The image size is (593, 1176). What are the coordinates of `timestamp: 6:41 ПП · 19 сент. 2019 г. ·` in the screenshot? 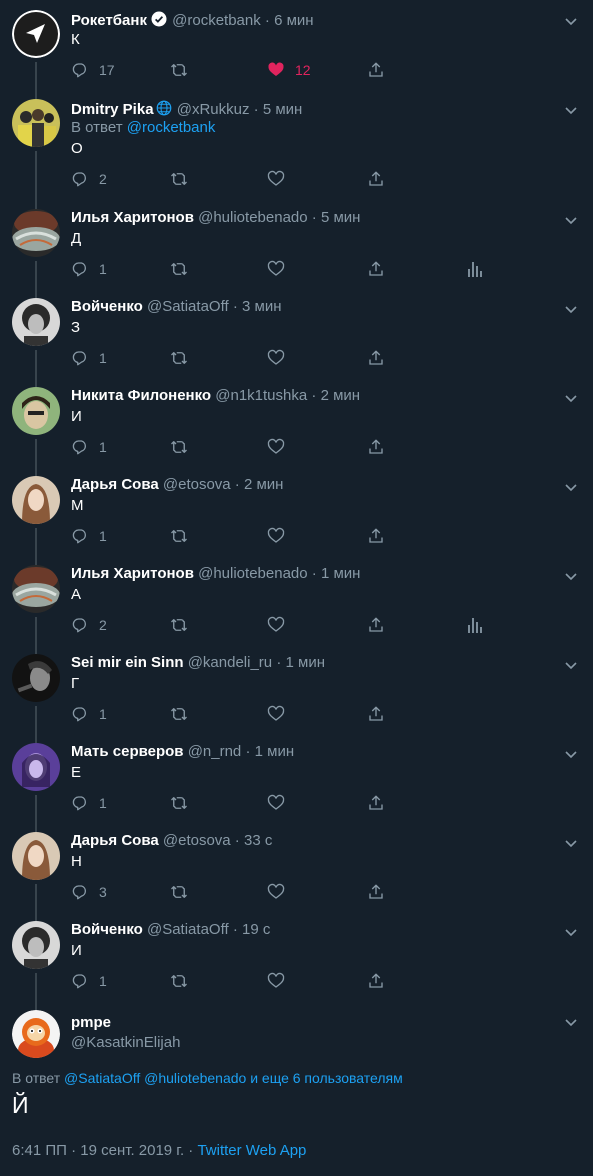 It's located at (104, 1150).